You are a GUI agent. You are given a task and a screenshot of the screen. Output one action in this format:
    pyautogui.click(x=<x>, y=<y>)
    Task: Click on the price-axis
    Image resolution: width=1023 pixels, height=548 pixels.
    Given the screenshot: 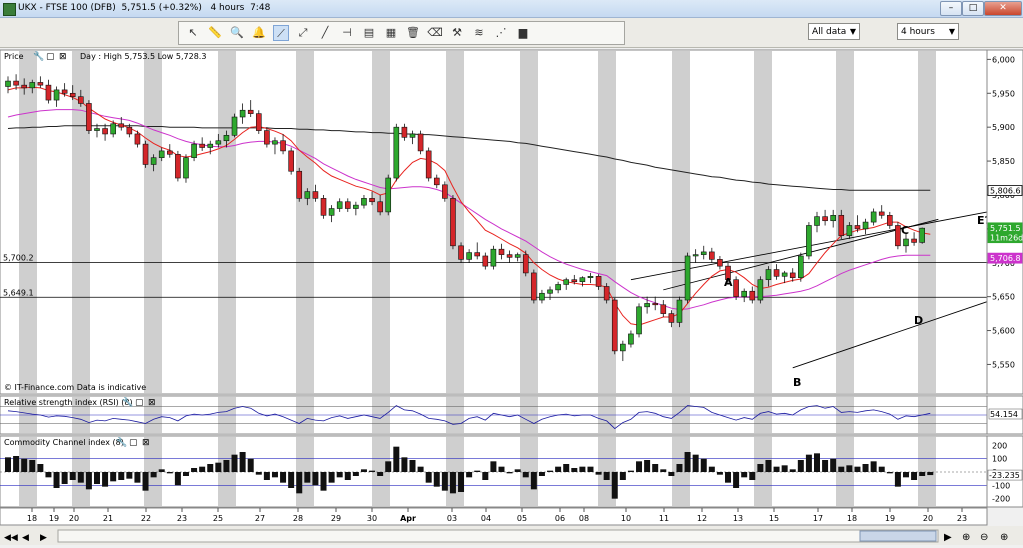 What is the action you would take?
    pyautogui.click(x=1004, y=222)
    